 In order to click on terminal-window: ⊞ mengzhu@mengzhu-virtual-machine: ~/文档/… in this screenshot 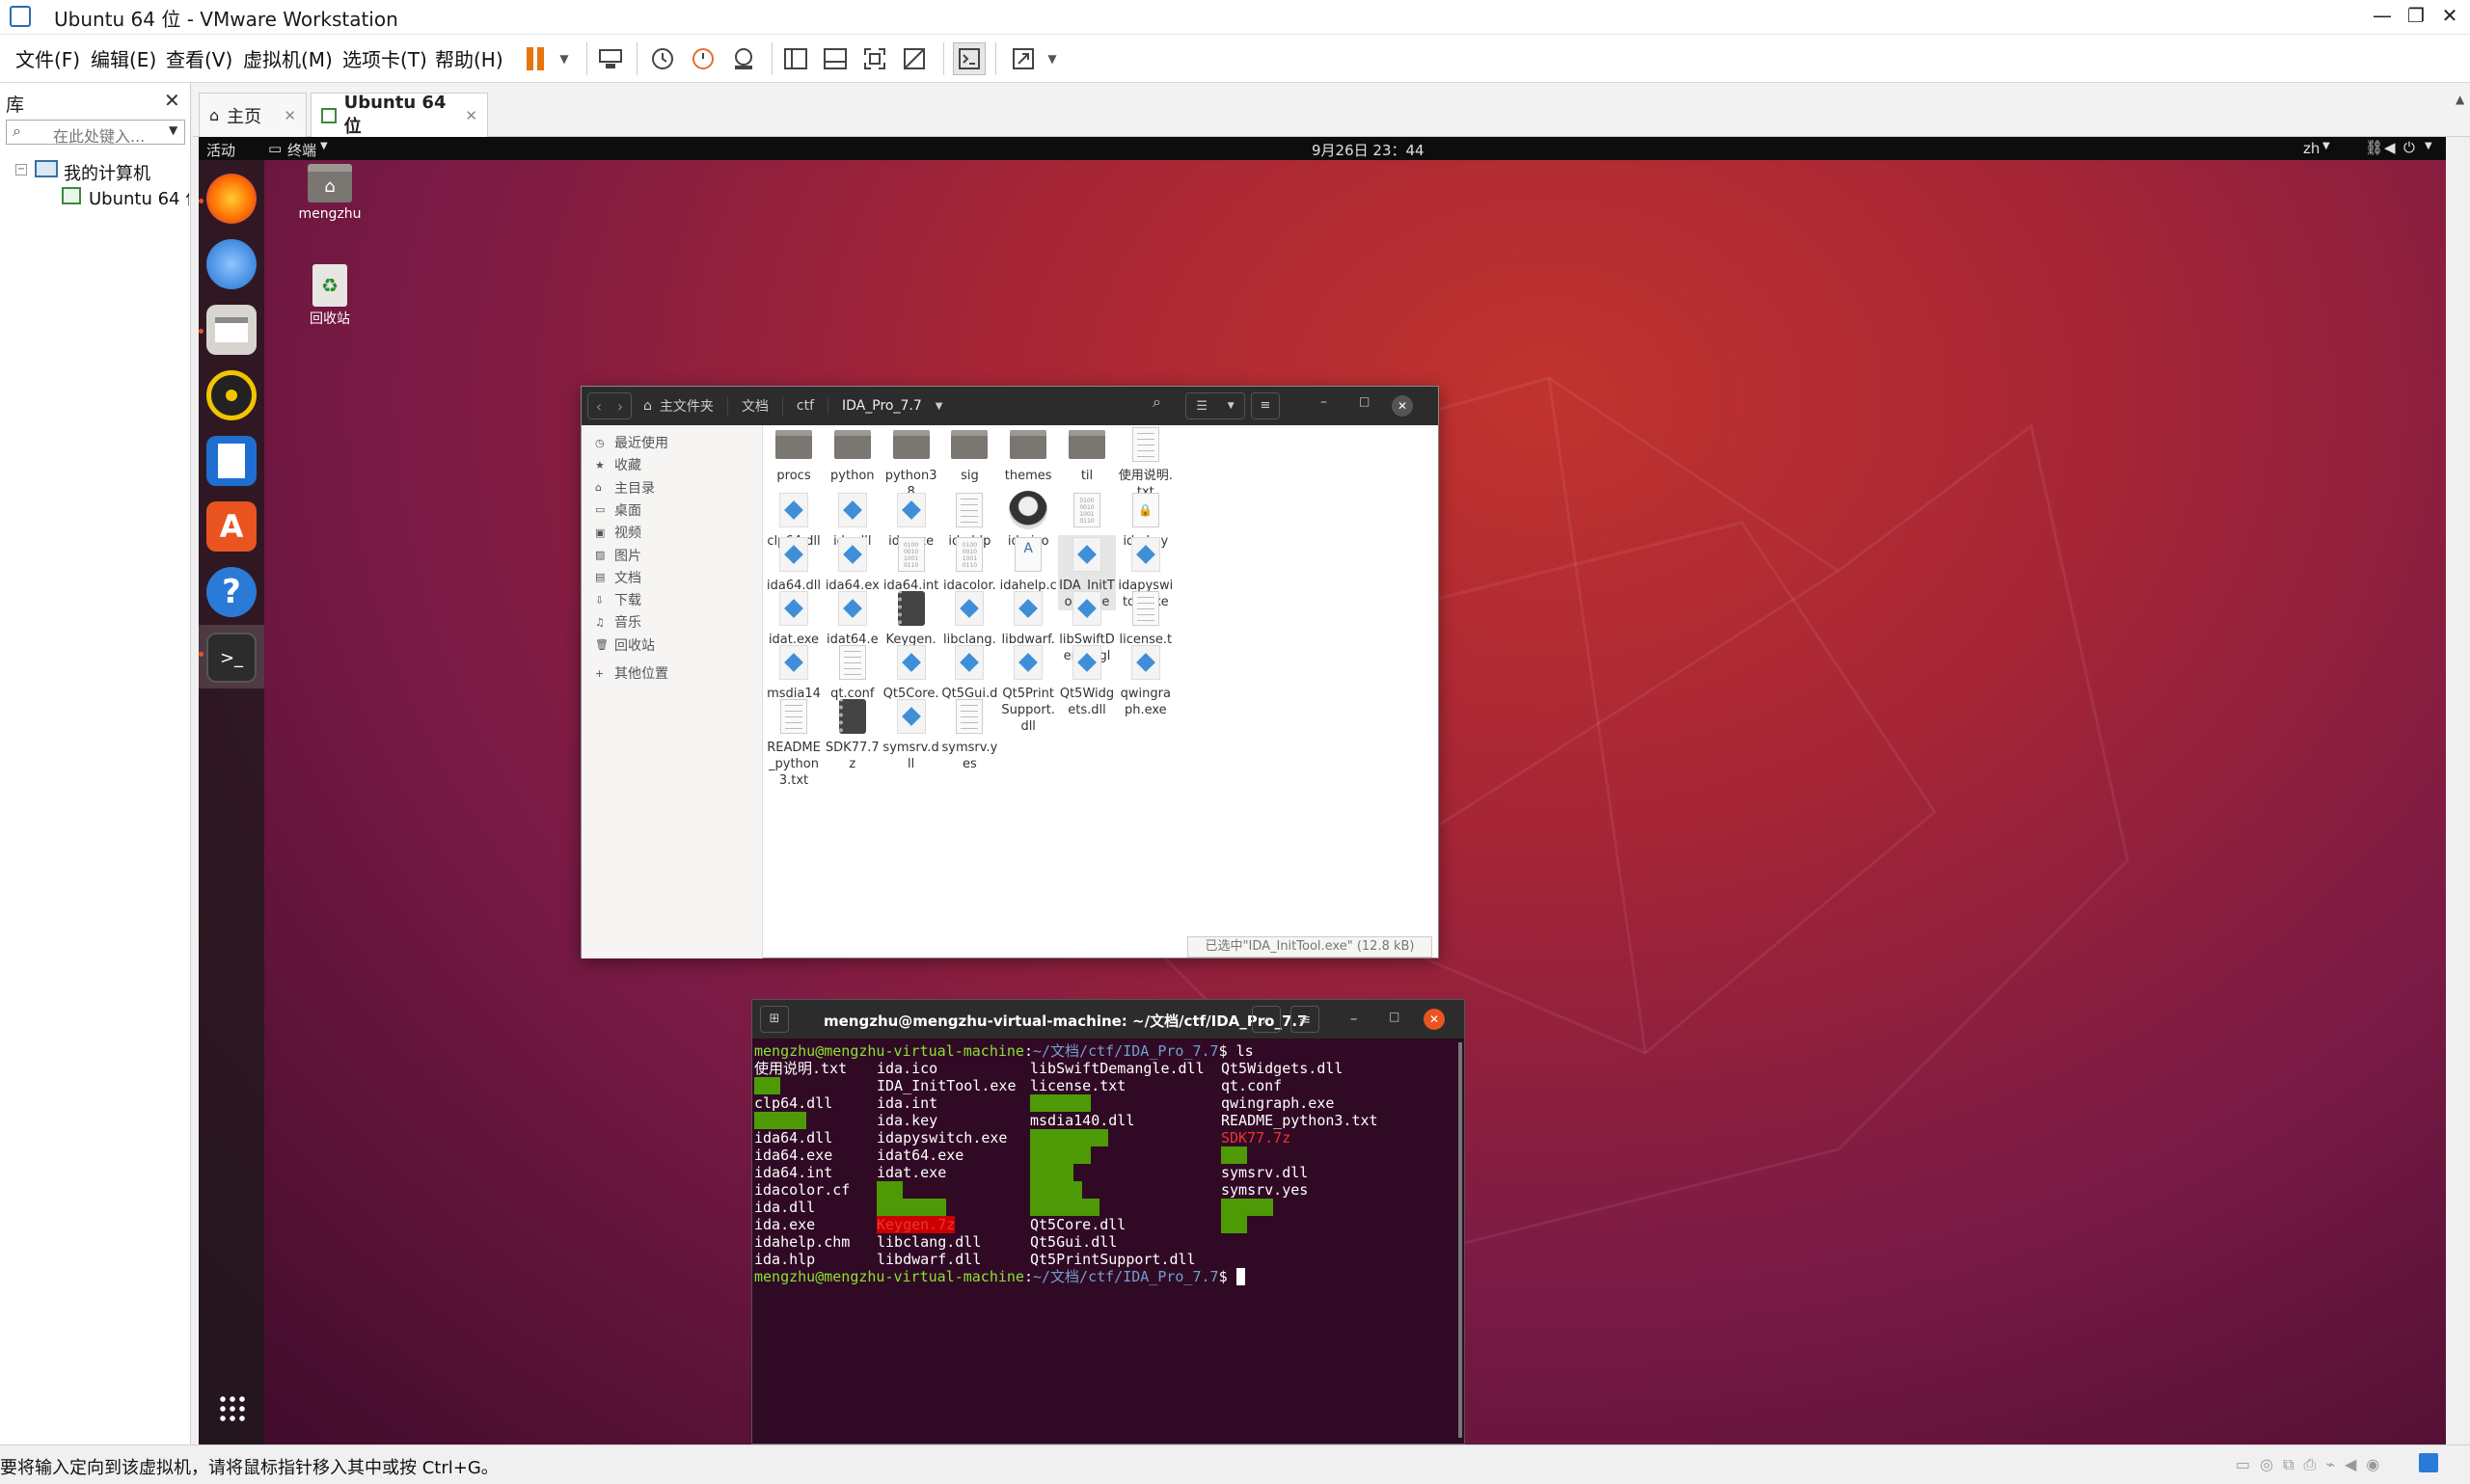, I will do `click(1108, 1221)`.